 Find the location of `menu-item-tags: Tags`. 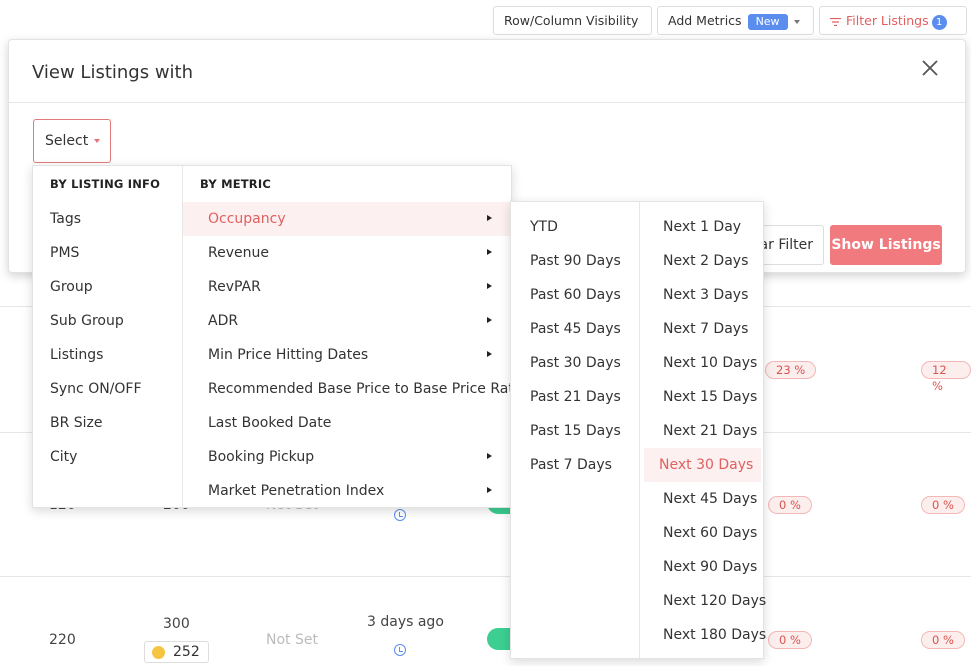

menu-item-tags: Tags is located at coordinates (107, 219).